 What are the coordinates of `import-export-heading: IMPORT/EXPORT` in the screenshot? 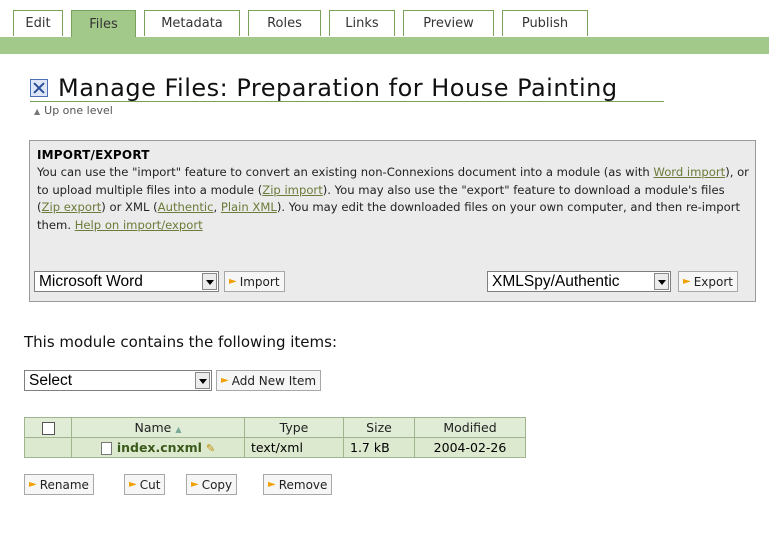 It's located at (93, 155).